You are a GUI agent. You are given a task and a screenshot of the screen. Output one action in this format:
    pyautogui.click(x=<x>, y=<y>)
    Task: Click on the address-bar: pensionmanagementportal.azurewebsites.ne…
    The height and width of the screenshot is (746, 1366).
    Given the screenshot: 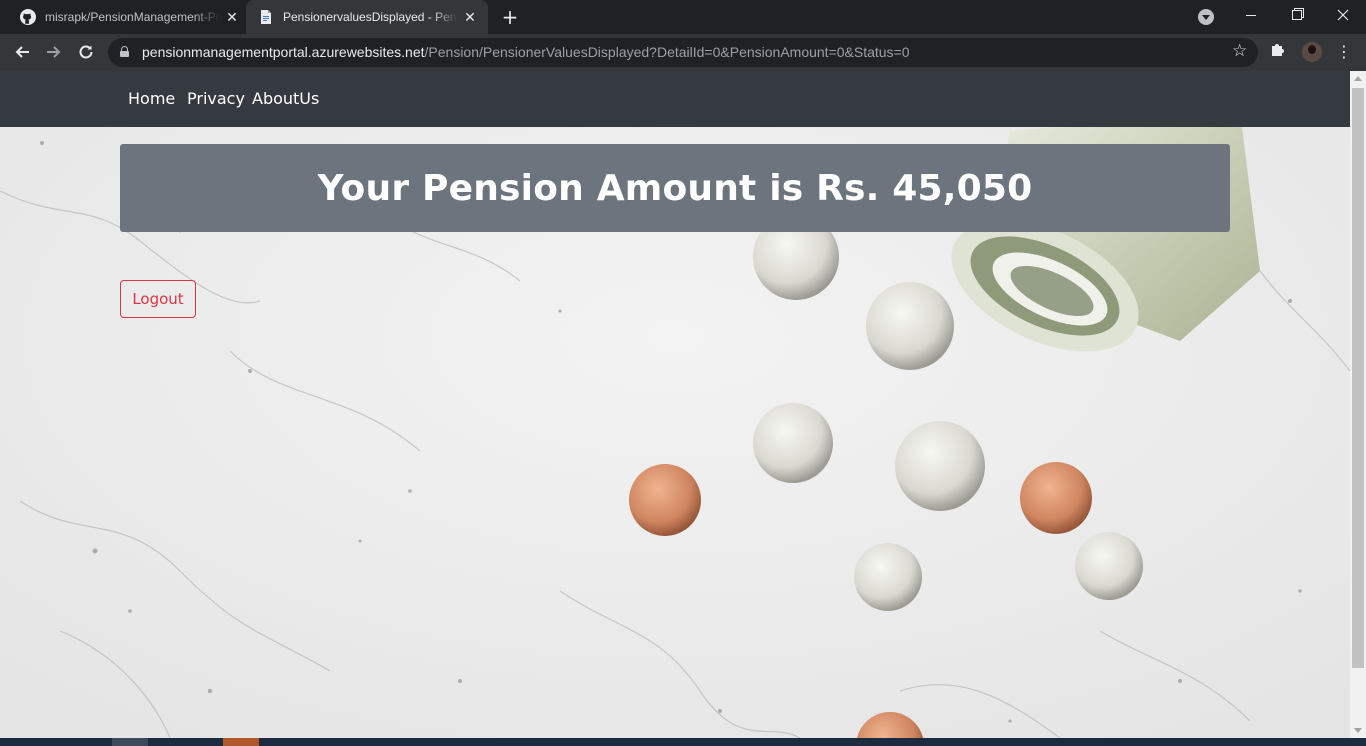 What is the action you would take?
    pyautogui.click(x=683, y=52)
    